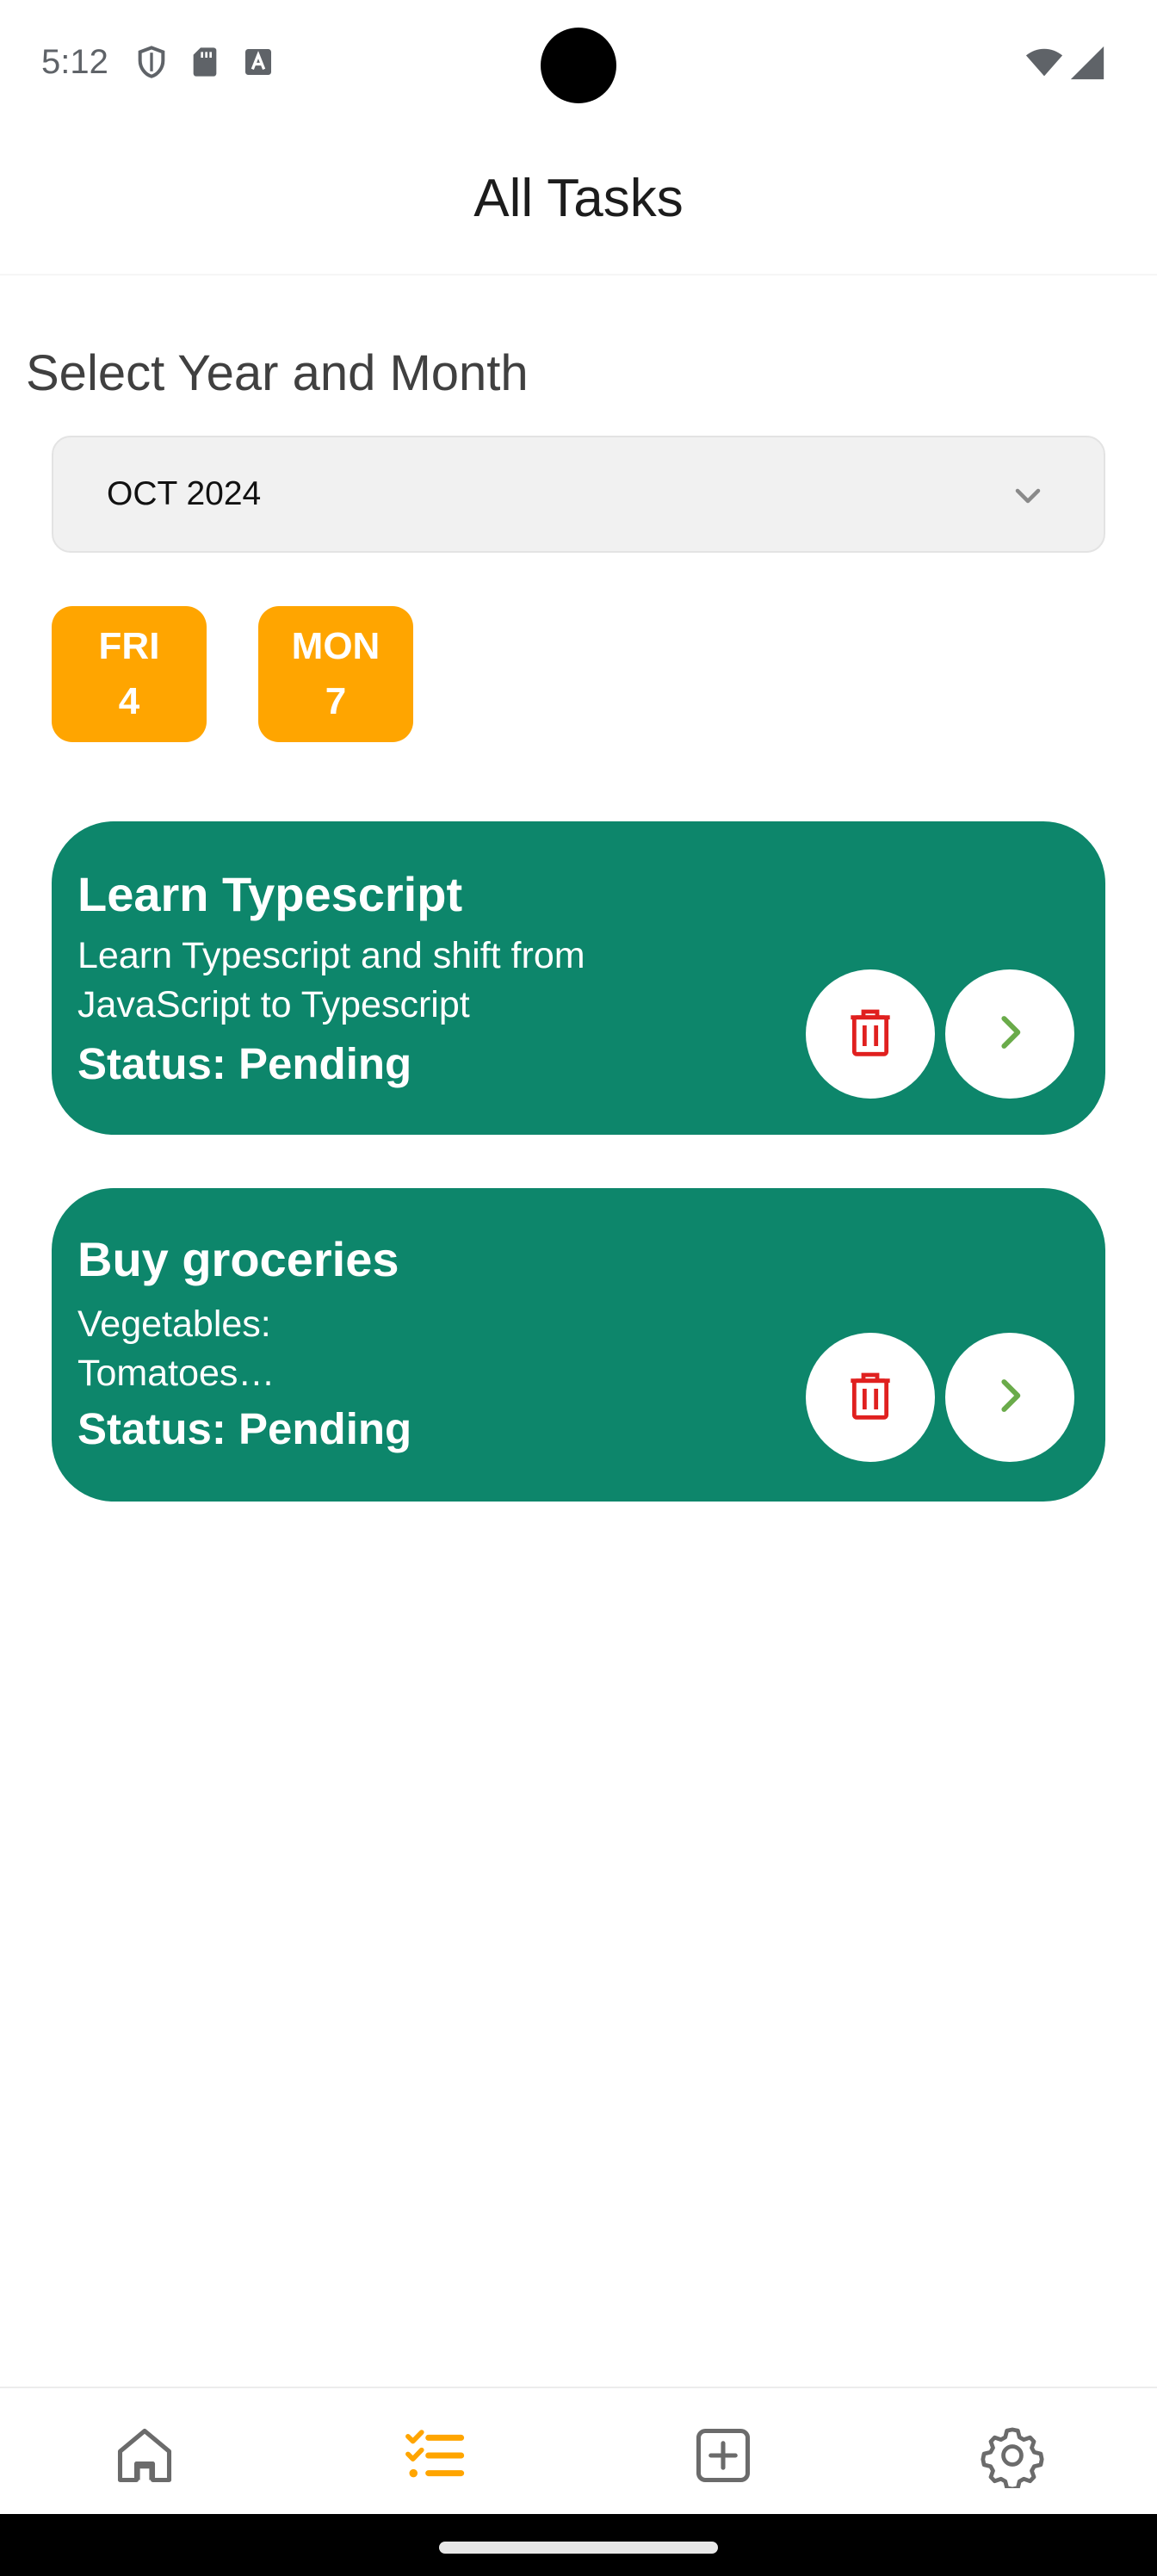 Image resolution: width=1157 pixels, height=2576 pixels. I want to click on nav-settings, so click(1013, 2457).